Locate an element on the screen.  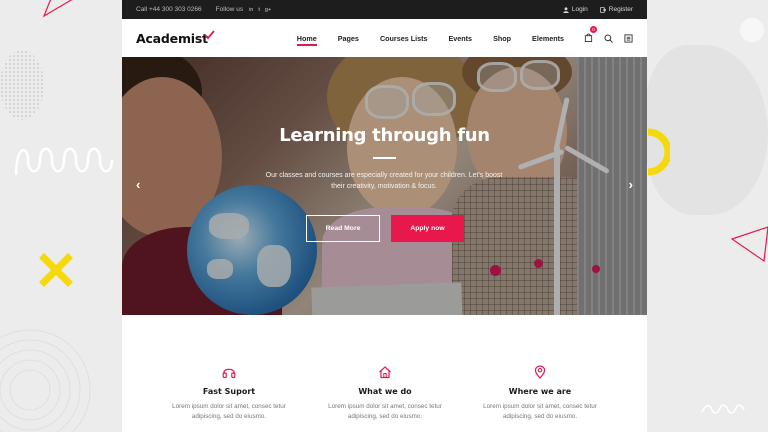
feature-title: Fast Suport is located at coordinates (229, 391).